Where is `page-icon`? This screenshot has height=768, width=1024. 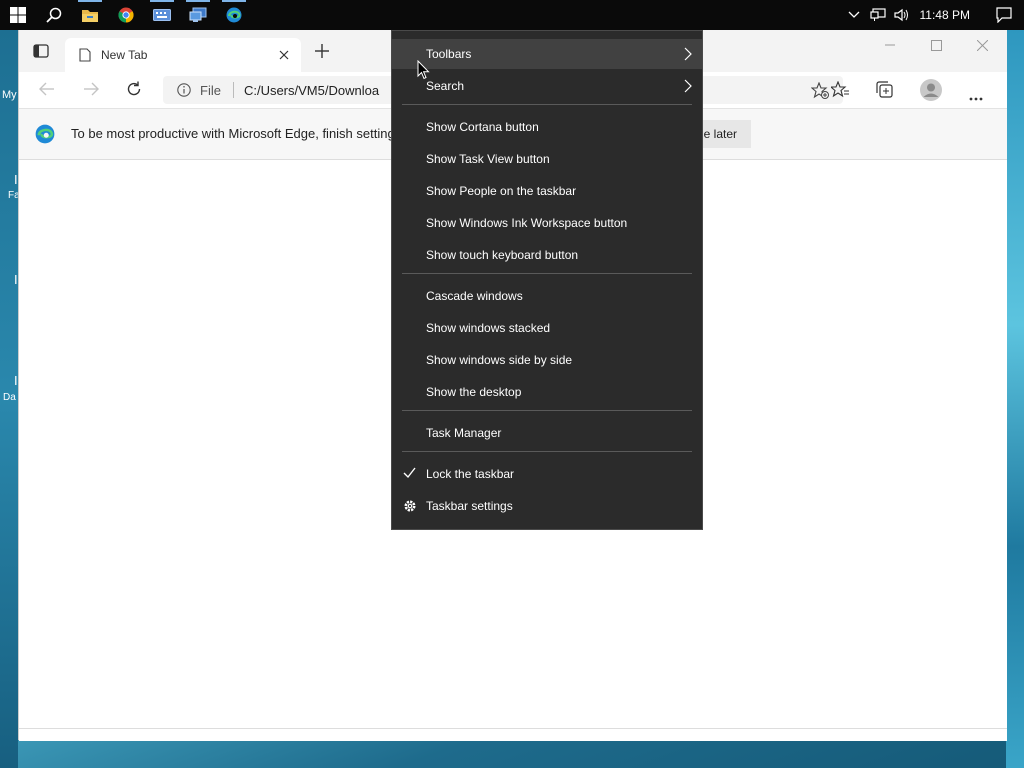 page-icon is located at coordinates (85, 55).